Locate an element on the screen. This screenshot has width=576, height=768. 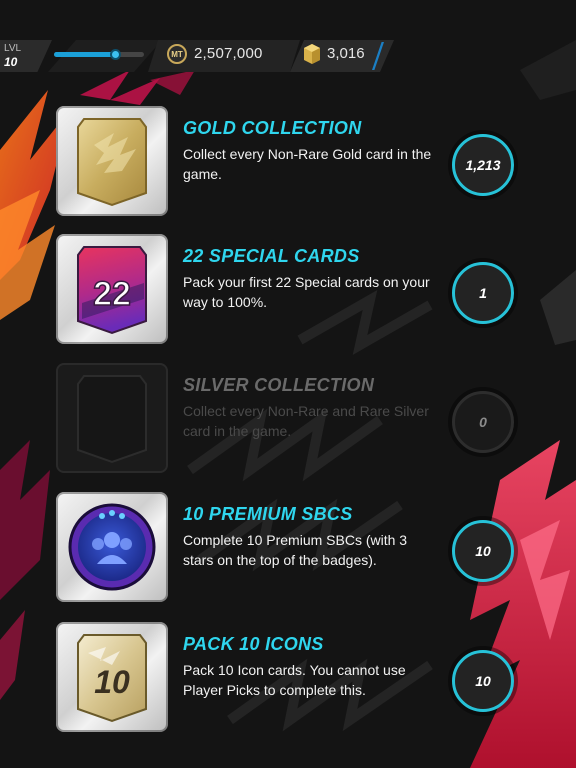
silver-card-outline-icon is located at coordinates (112, 419).